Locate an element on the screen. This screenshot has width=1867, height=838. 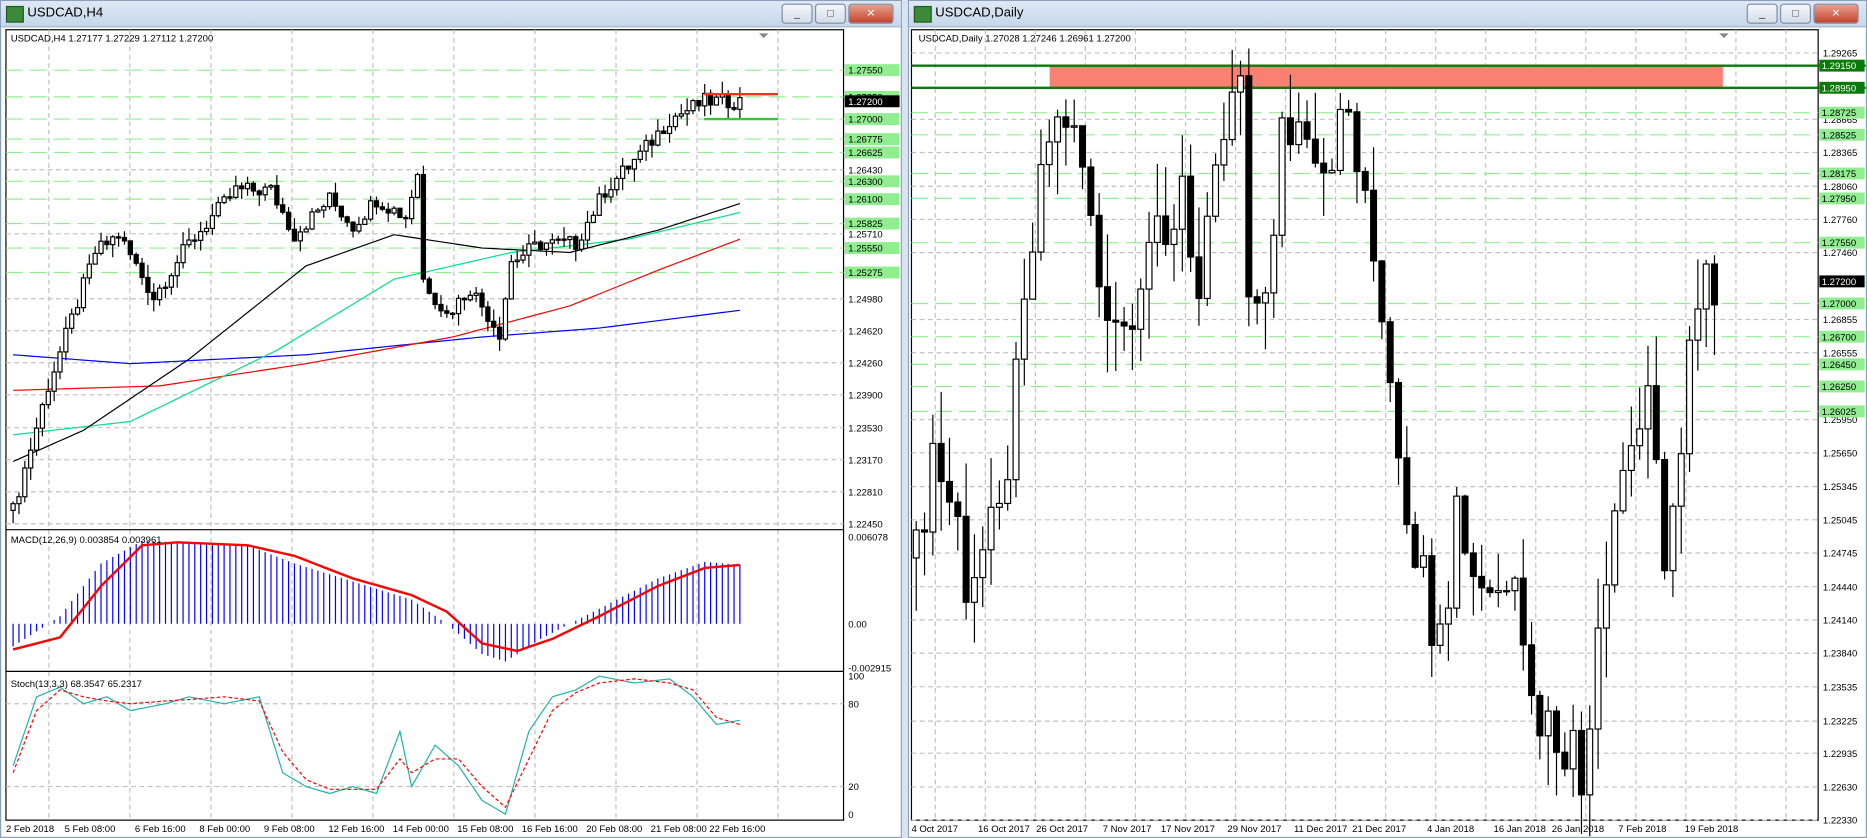
time-axis-label: 9 Feb 08:00 is located at coordinates (289, 829).